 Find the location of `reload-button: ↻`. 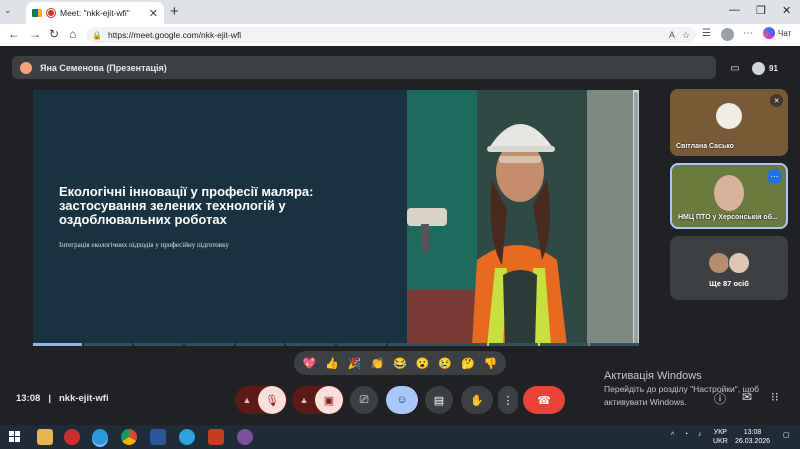

reload-button: ↻ is located at coordinates (54, 34).